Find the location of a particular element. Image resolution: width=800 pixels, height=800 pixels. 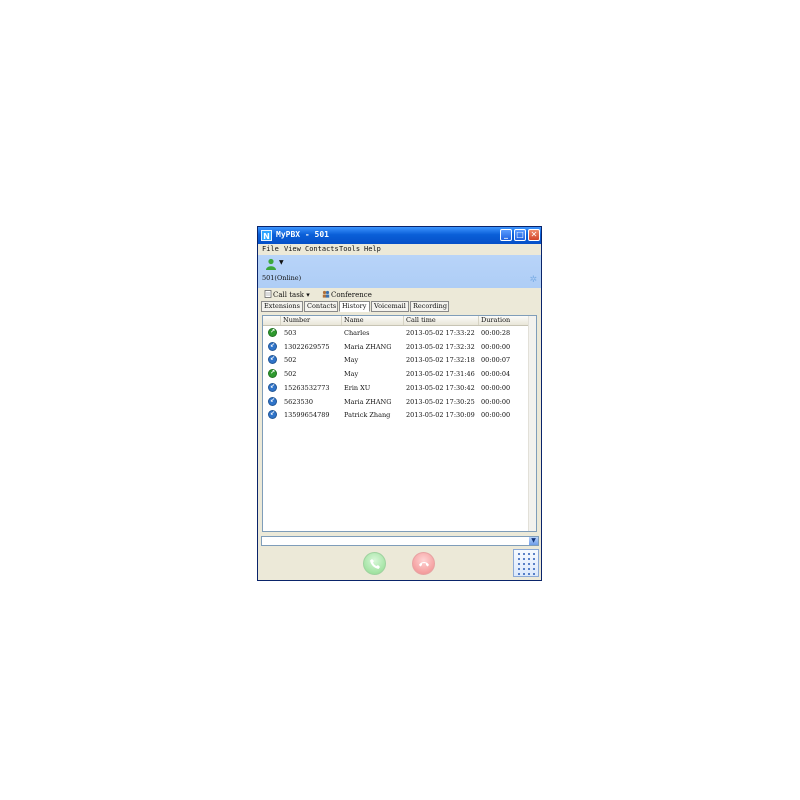

number-cell: 503 is located at coordinates (290, 333).